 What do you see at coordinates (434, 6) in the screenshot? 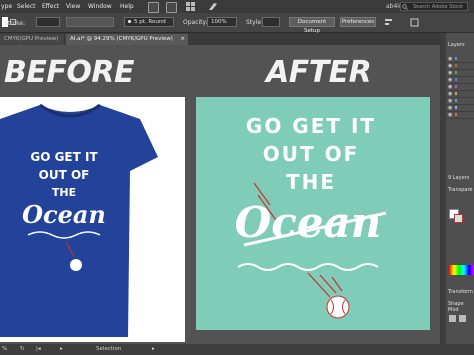
I see `search-input: Search Adobe Stock` at bounding box center [434, 6].